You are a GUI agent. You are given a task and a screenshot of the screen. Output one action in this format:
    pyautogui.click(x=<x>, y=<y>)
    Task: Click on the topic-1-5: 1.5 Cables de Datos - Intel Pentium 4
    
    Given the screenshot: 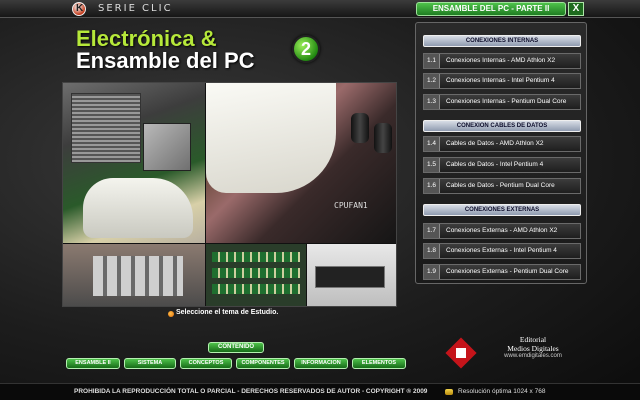 What is the action you would take?
    pyautogui.click(x=502, y=165)
    